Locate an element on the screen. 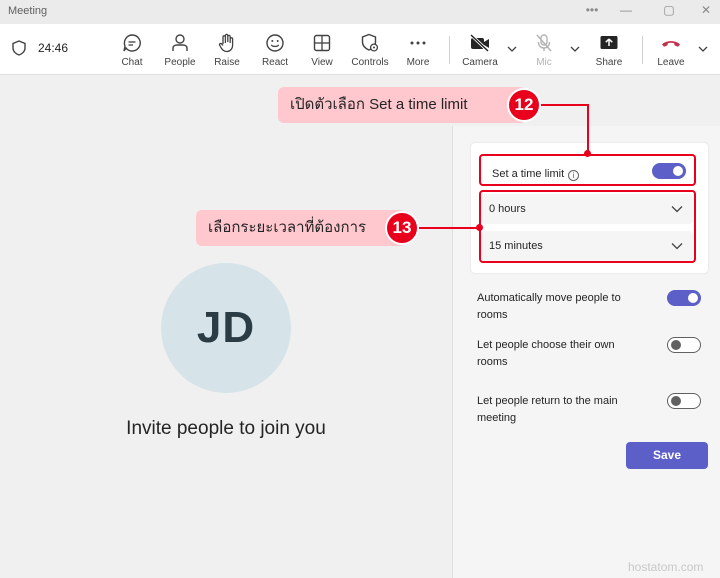 Image resolution: width=720 pixels, height=578 pixels. raise-hand-button: Raise is located at coordinates (227, 50).